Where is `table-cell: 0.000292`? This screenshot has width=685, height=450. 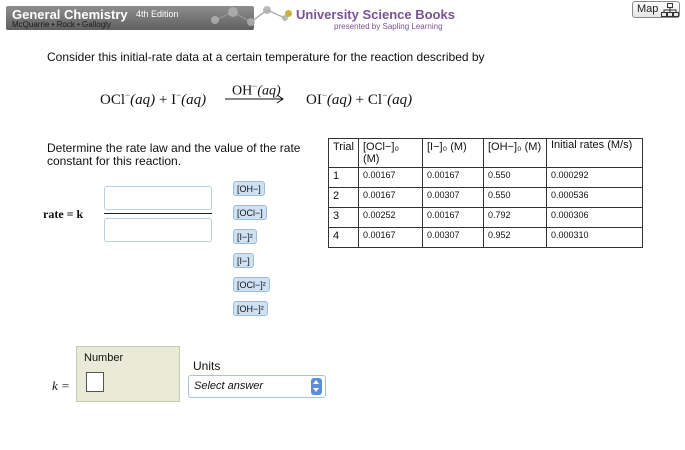
table-cell: 0.000292 is located at coordinates (594, 177).